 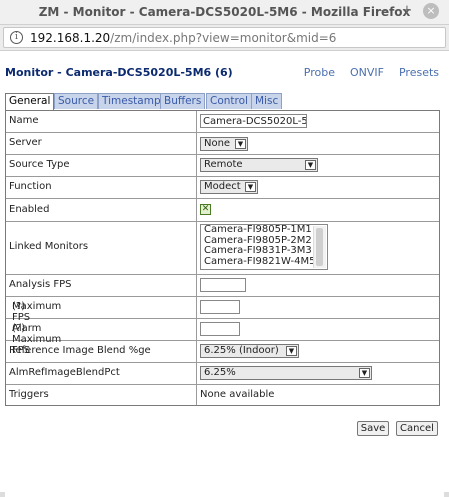 I want to click on row-maximum-fps: Maximum FPS (?), so click(x=222, y=310).